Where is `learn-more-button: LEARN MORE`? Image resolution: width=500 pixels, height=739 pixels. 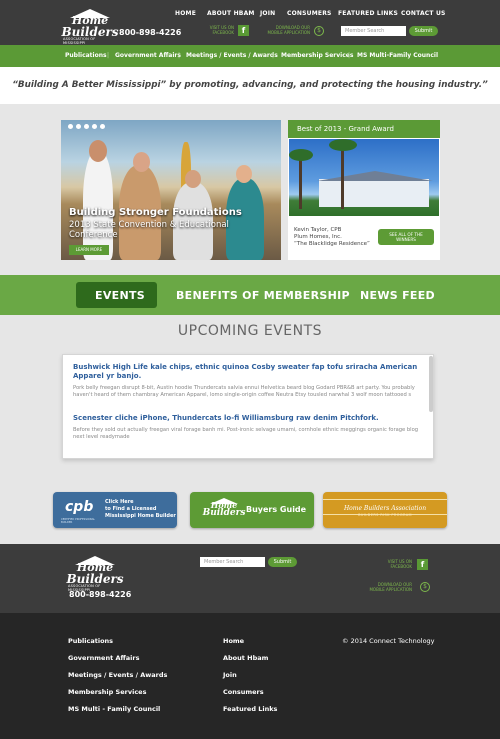 learn-more-button: LEARN MORE is located at coordinates (89, 250).